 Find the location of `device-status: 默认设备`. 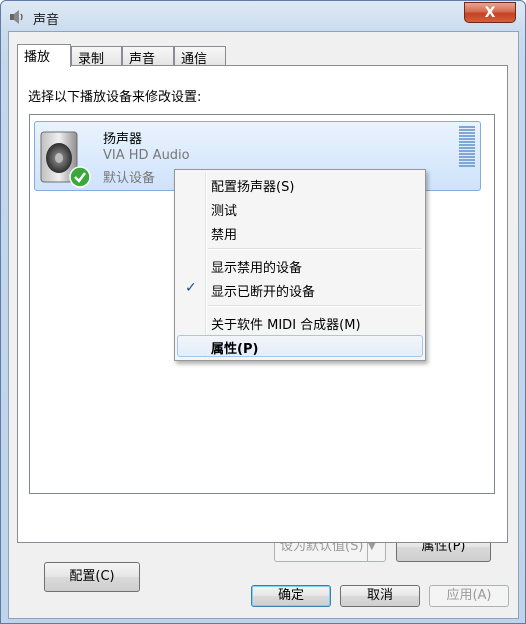

device-status: 默认设备 is located at coordinates (129, 178).